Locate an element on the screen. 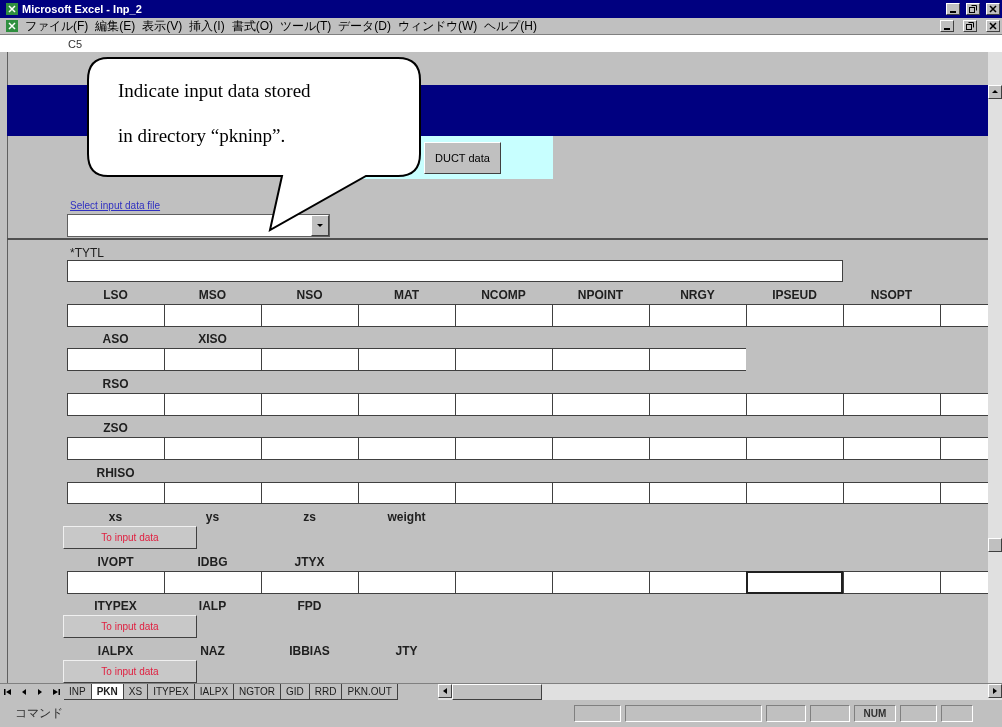 The image size is (1002, 727). sheet-tab: PKN.OUT is located at coordinates (370, 692).